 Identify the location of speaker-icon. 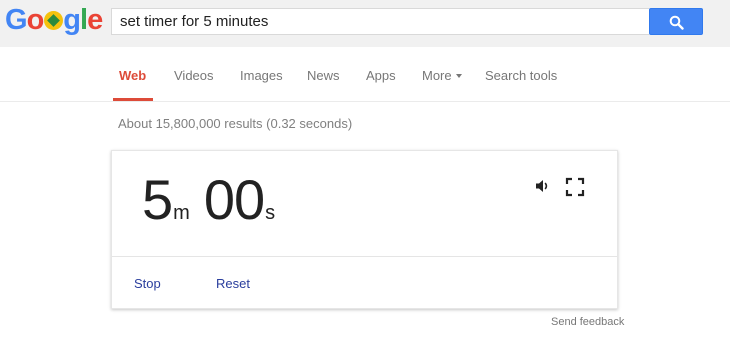
(543, 186).